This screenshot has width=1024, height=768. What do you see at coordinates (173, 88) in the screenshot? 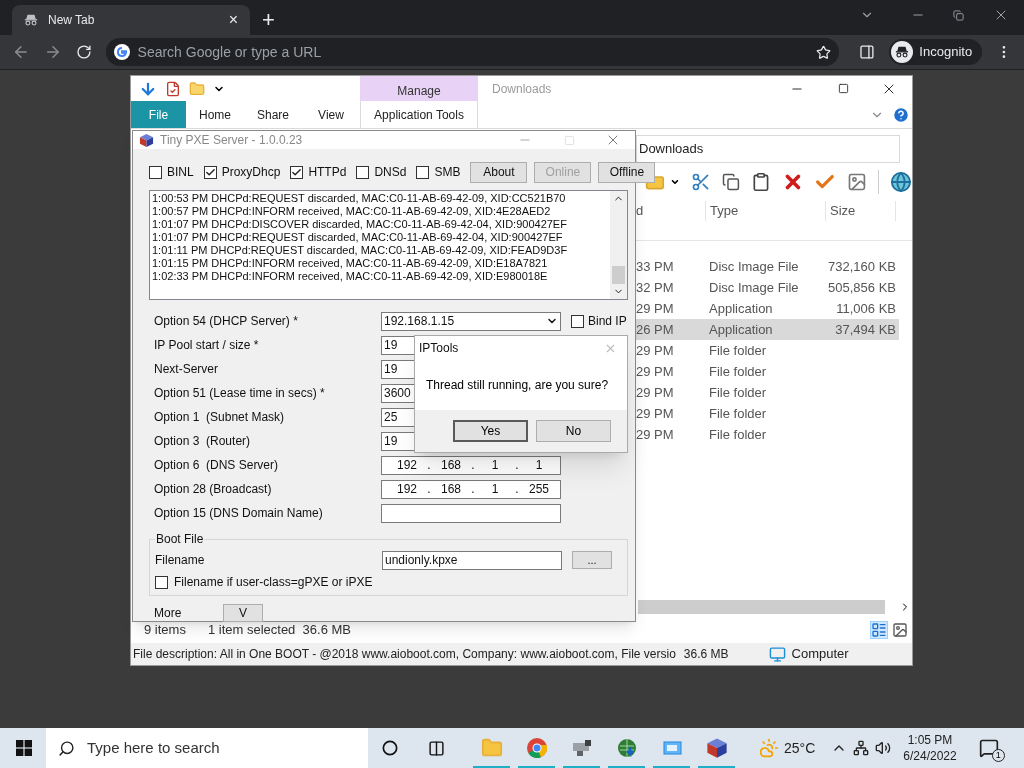
I see `document-icon` at bounding box center [173, 88].